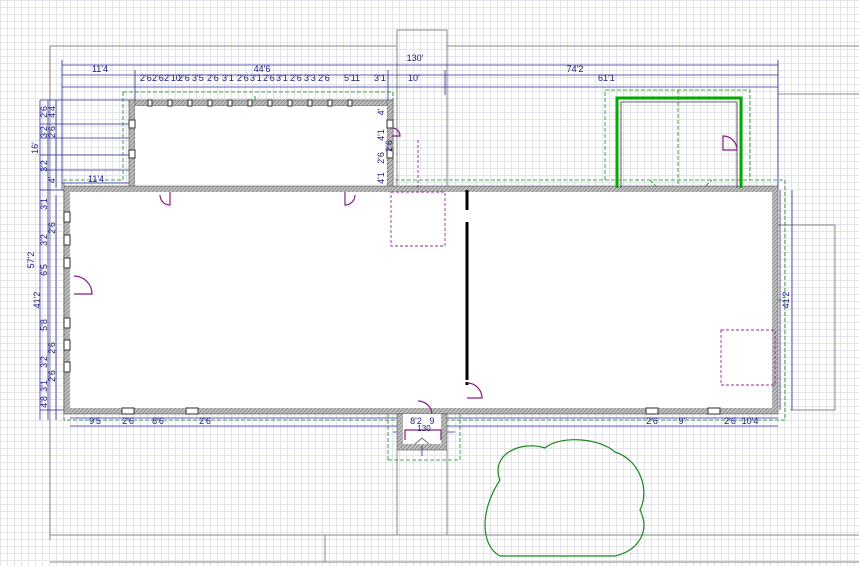  What do you see at coordinates (415, 58) in the screenshot?
I see `dim-top-total: 130'` at bounding box center [415, 58].